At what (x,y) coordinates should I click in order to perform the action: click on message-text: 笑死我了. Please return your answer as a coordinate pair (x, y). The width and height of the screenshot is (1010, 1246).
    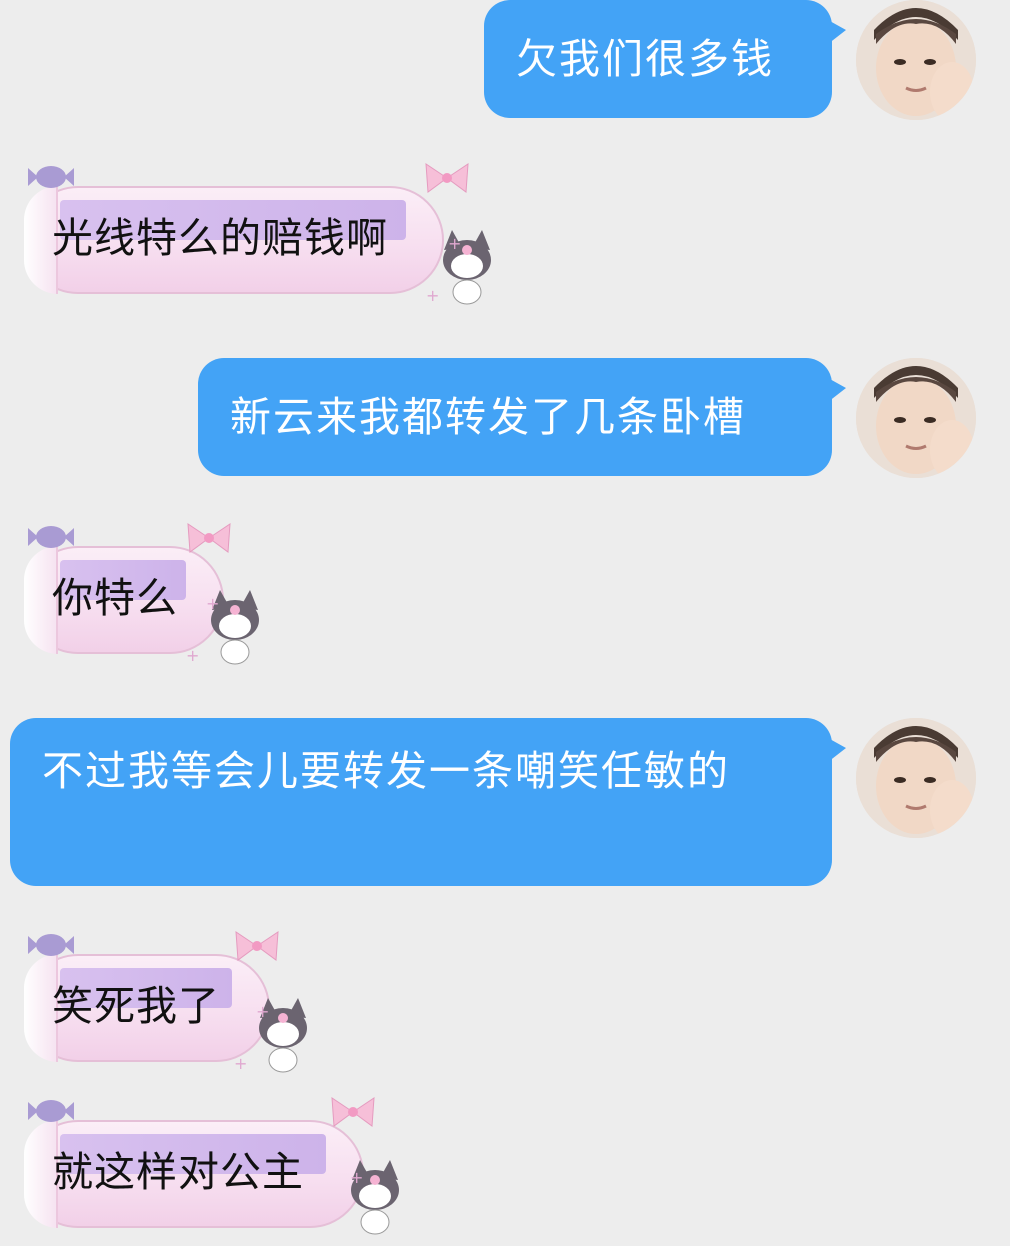
    Looking at the image, I should click on (136, 1006).